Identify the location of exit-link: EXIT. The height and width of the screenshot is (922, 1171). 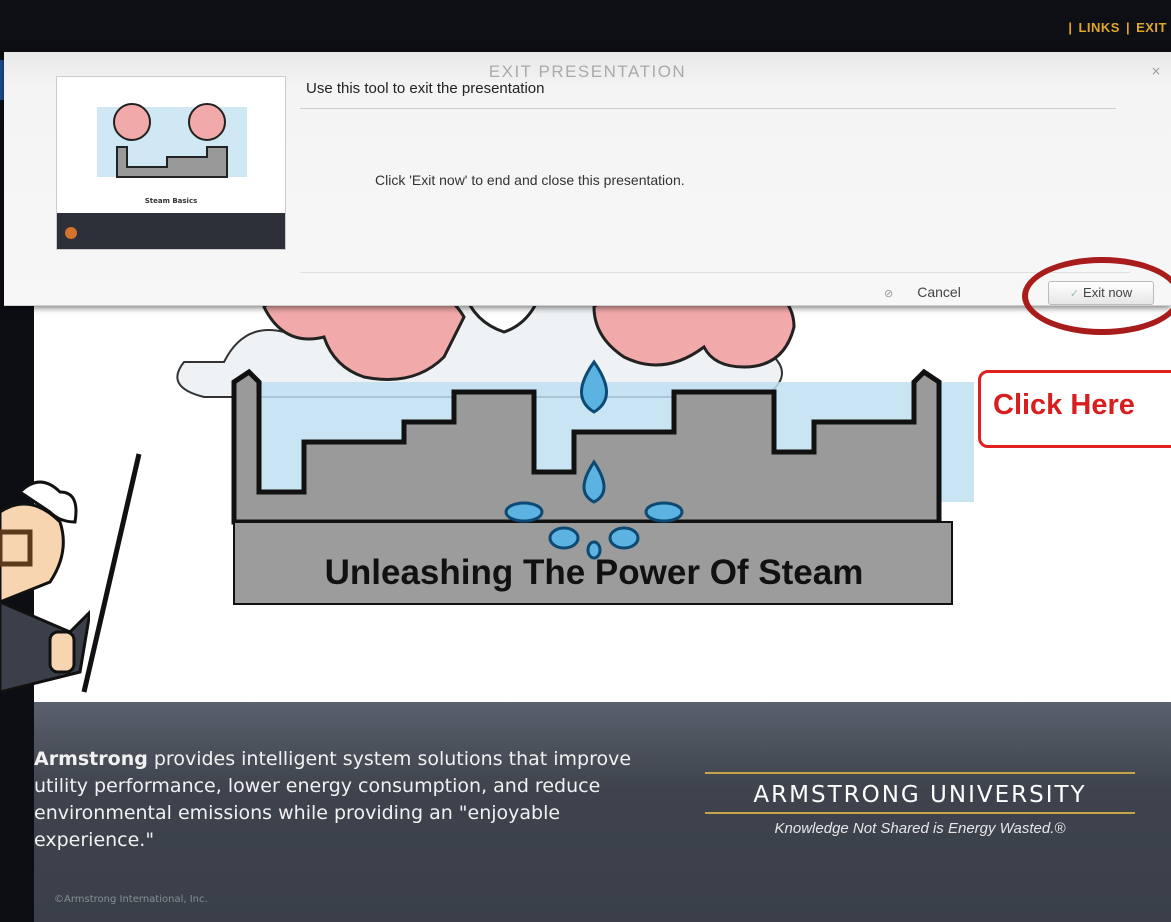
(1151, 27).